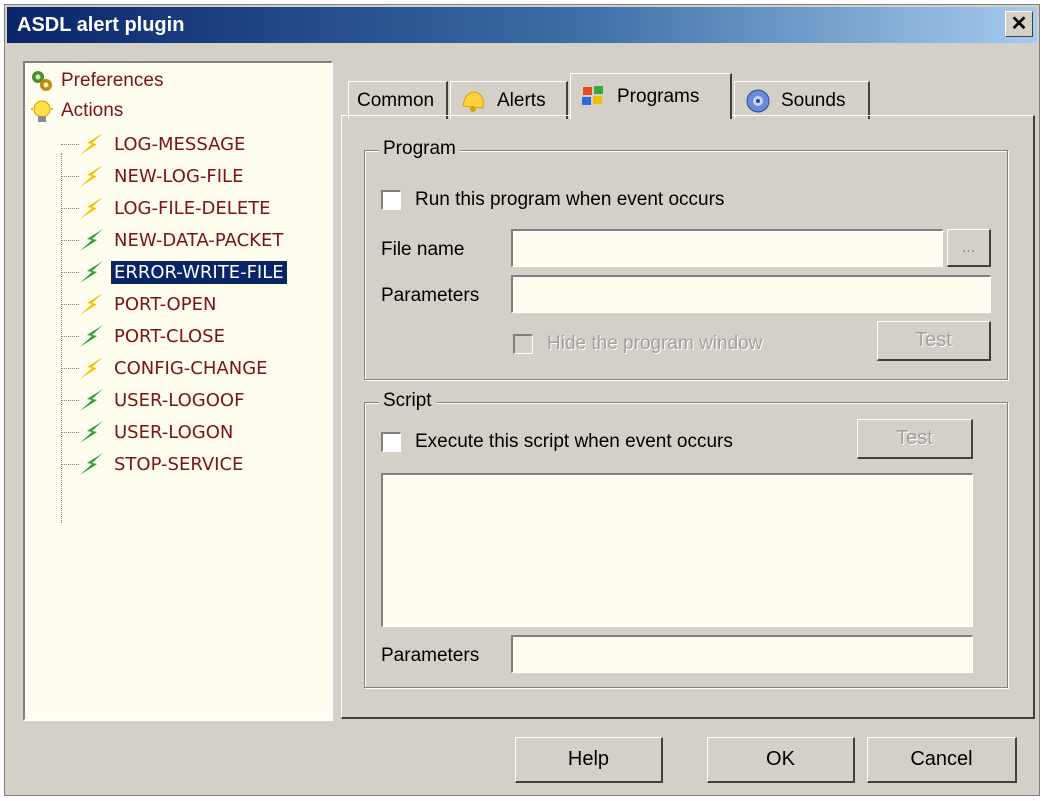 The image size is (1043, 801). What do you see at coordinates (523, 344) in the screenshot?
I see `hide-window-checkbox` at bounding box center [523, 344].